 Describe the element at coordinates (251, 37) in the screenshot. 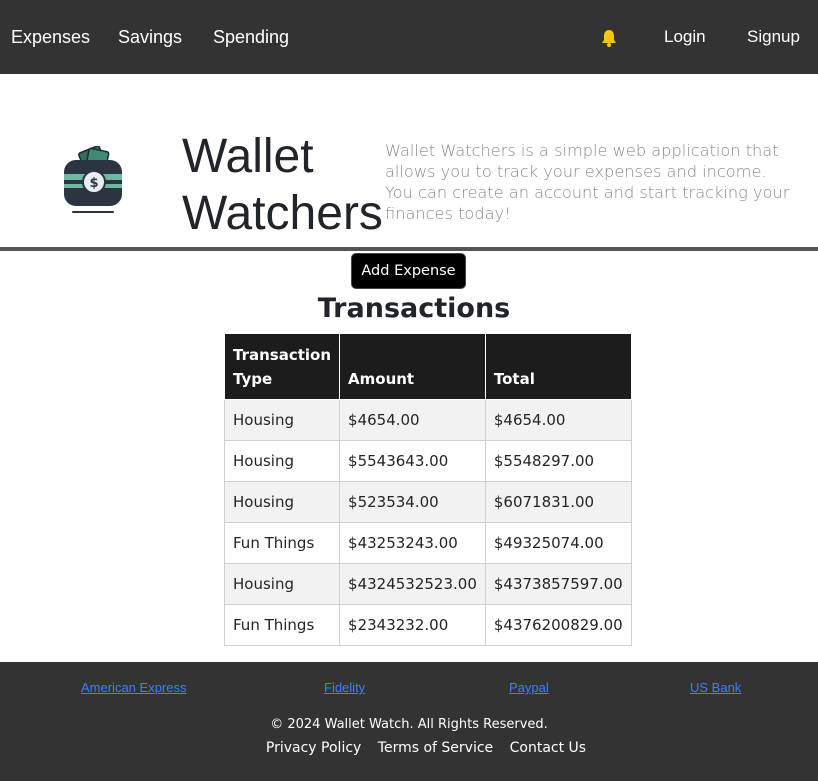

I see `nav-spending-link: Spending` at that location.